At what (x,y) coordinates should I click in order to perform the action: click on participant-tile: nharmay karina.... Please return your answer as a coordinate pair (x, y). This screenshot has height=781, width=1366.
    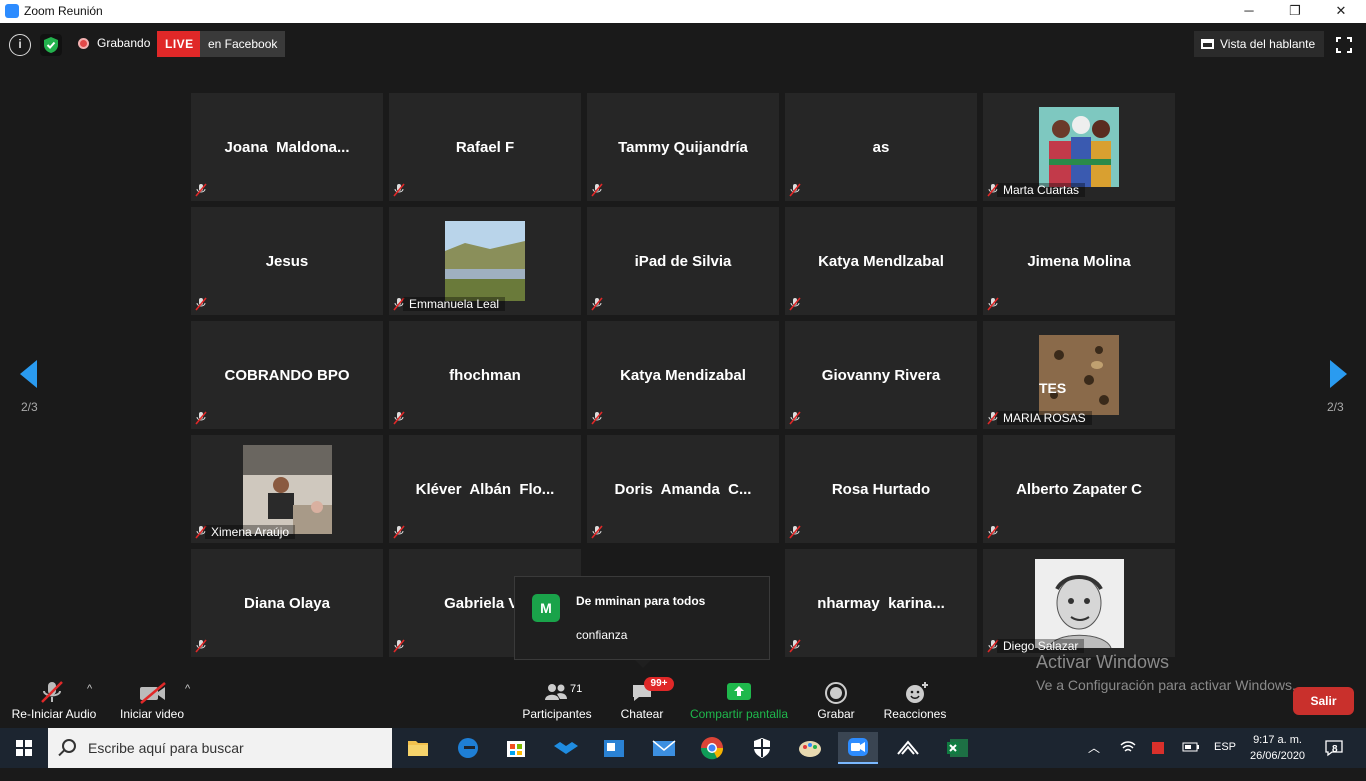
    Looking at the image, I should click on (881, 603).